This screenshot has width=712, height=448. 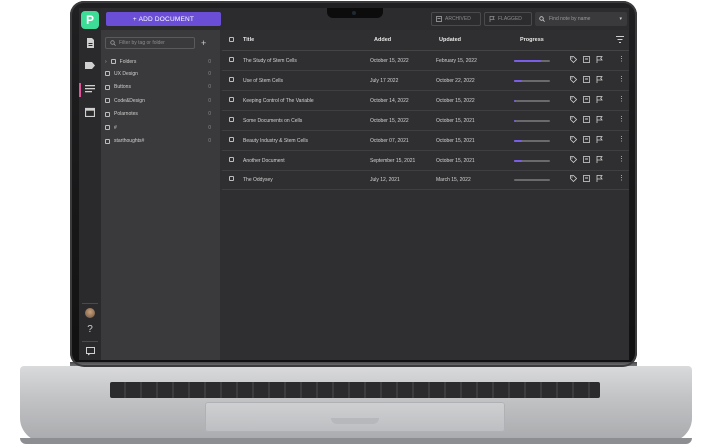 I want to click on notes-list-icon, so click(x=90, y=90).